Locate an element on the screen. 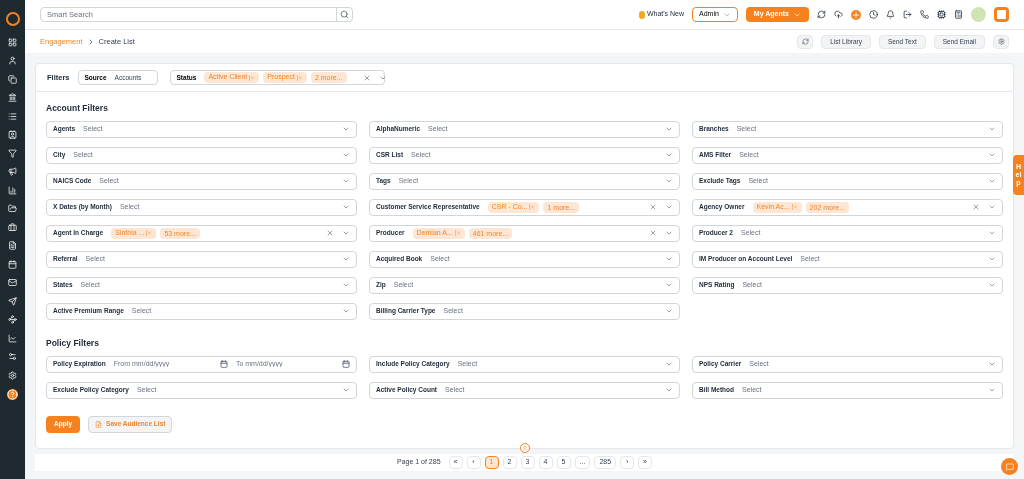  logo-icon is located at coordinates (12, 19).